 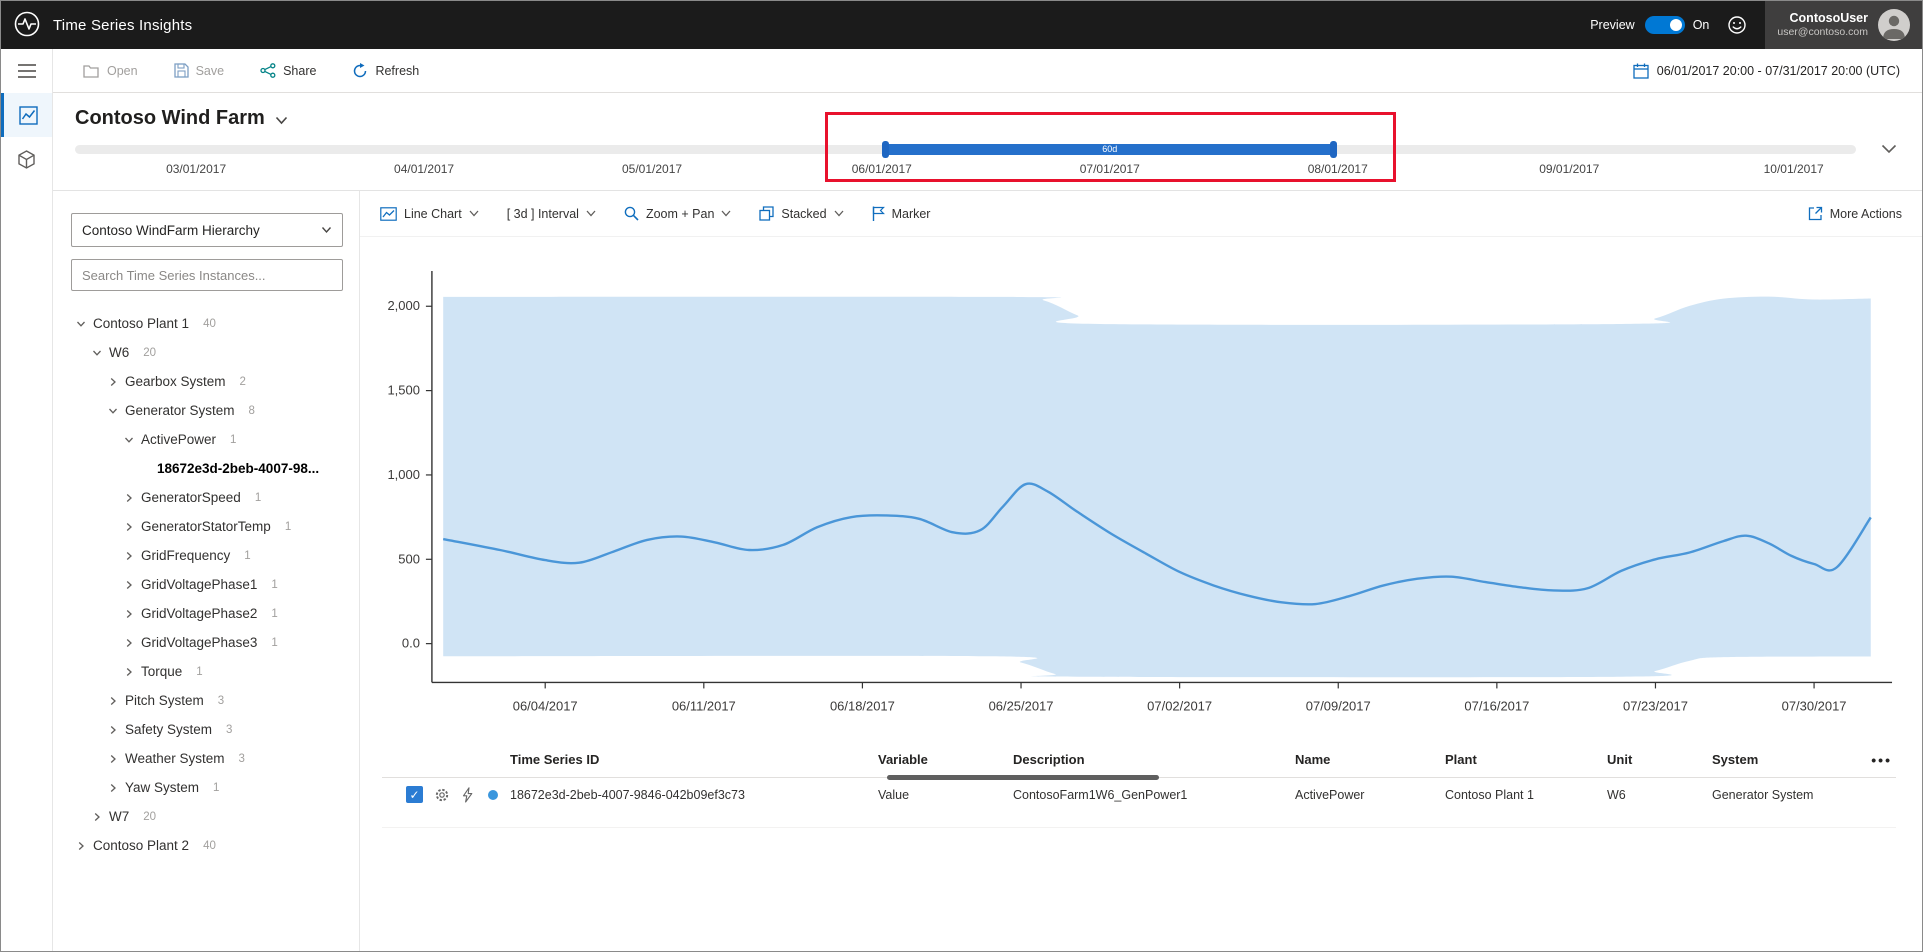 I want to click on tree-item-torque: Torque 1, so click(x=207, y=671).